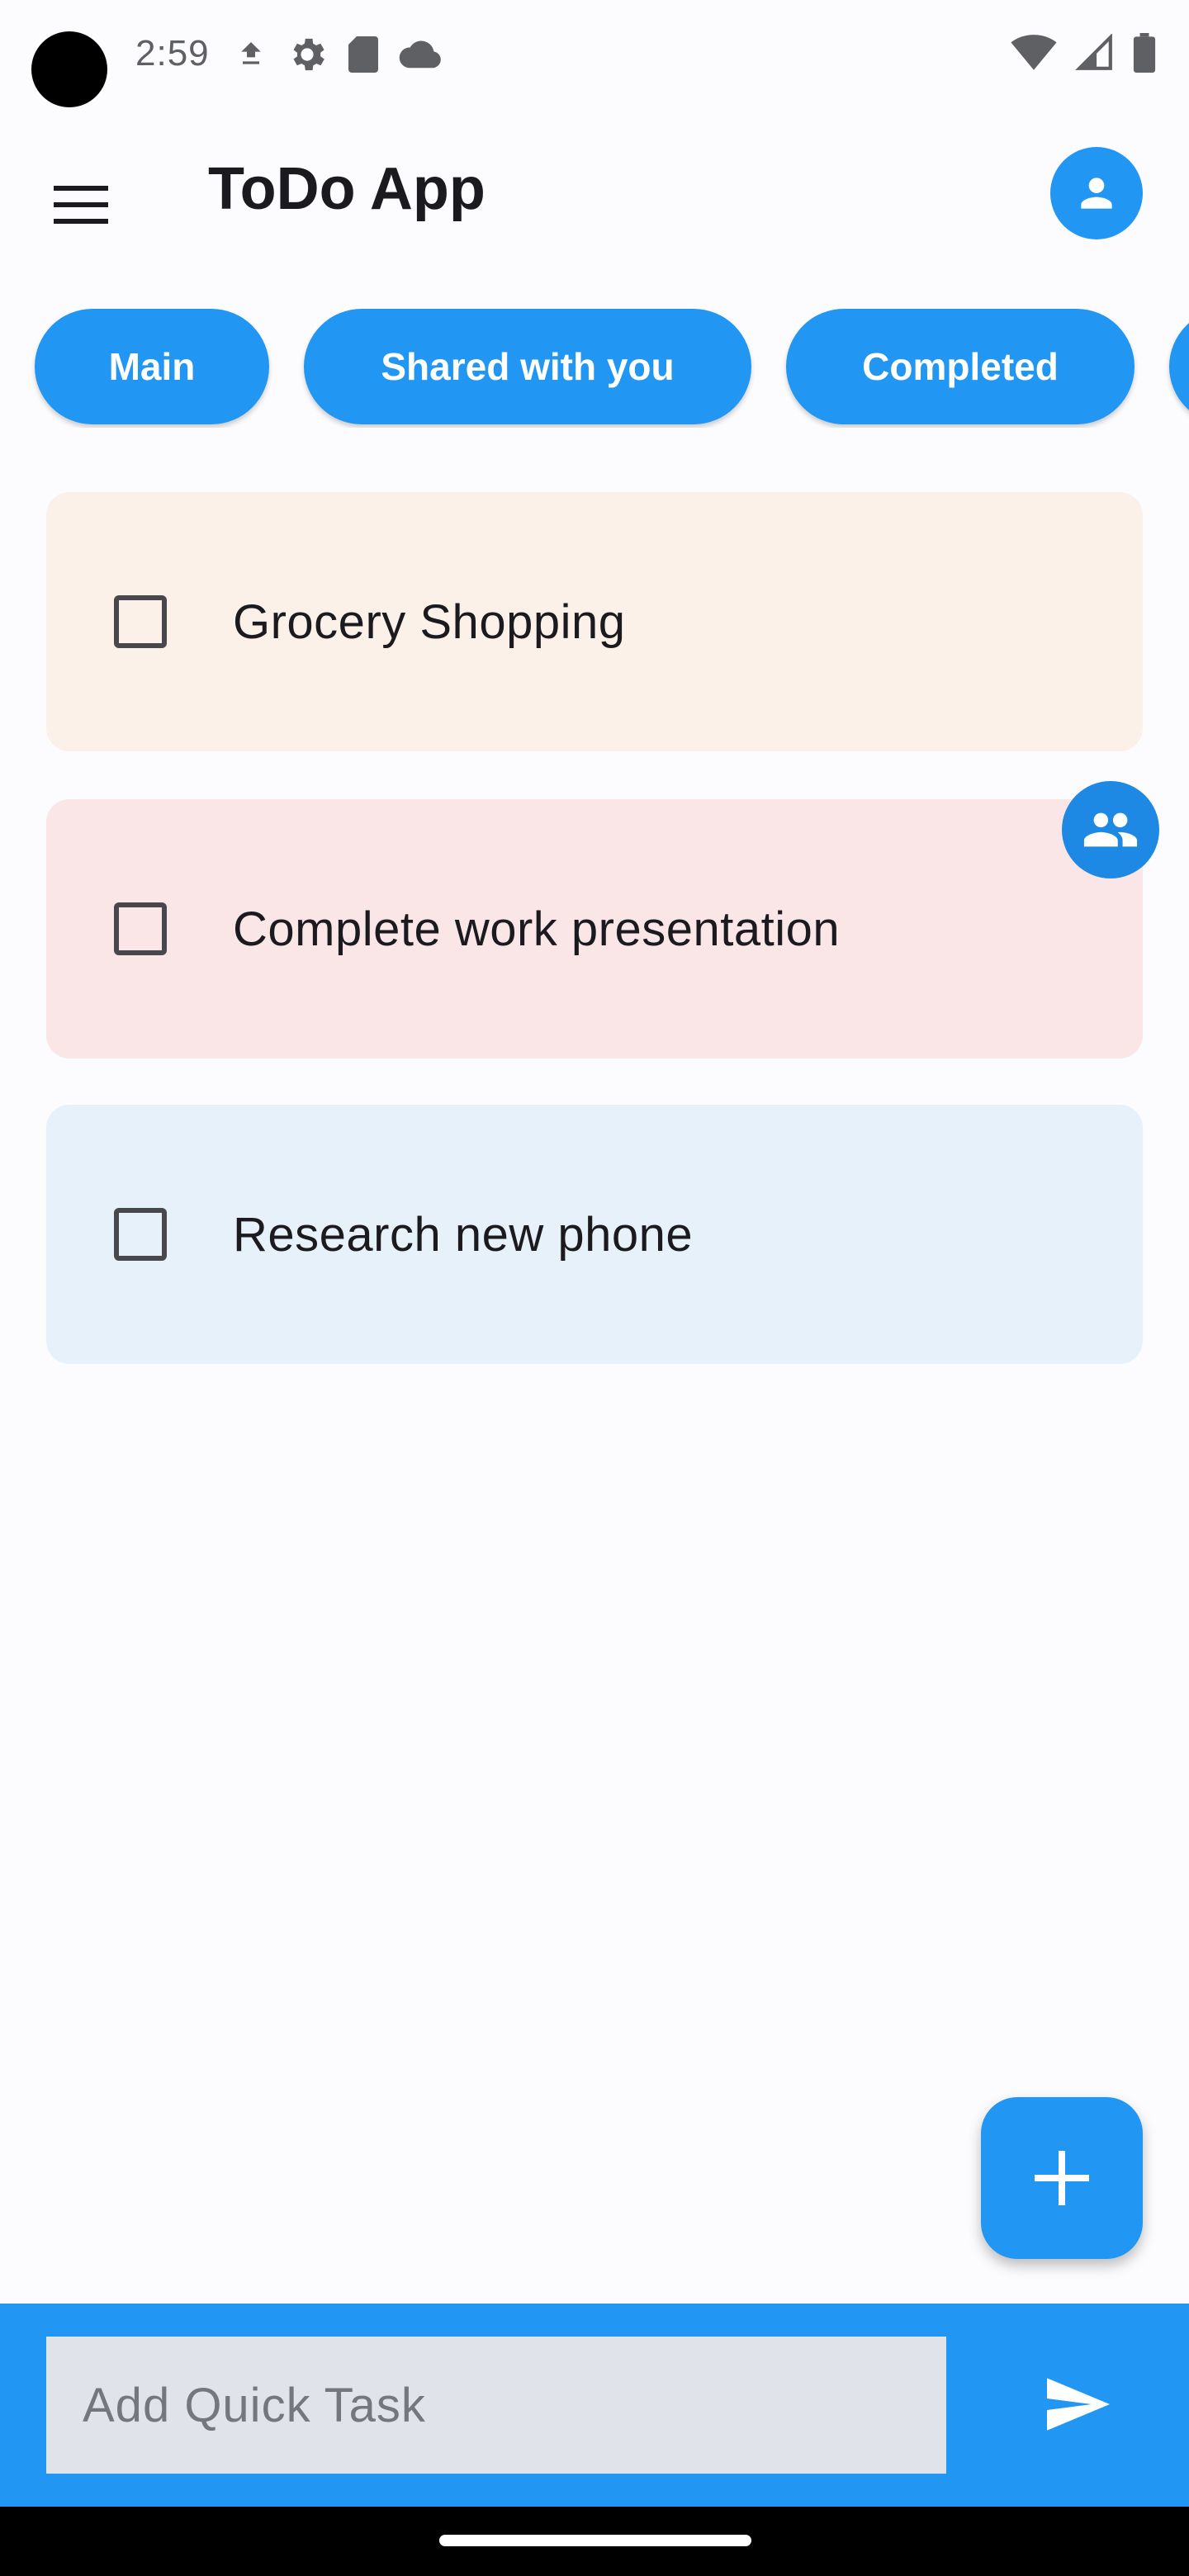 The image size is (1189, 2576). I want to click on filter-tabs: Main Shared with you Completed, so click(594, 368).